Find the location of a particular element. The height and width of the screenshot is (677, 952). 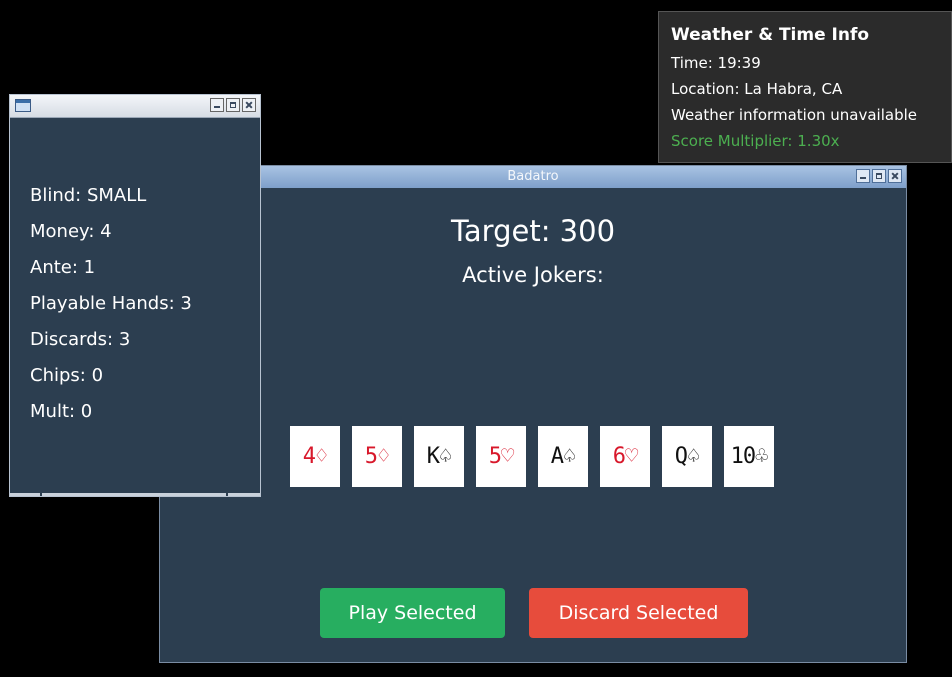

playing-card: 5♡ is located at coordinates (501, 456).